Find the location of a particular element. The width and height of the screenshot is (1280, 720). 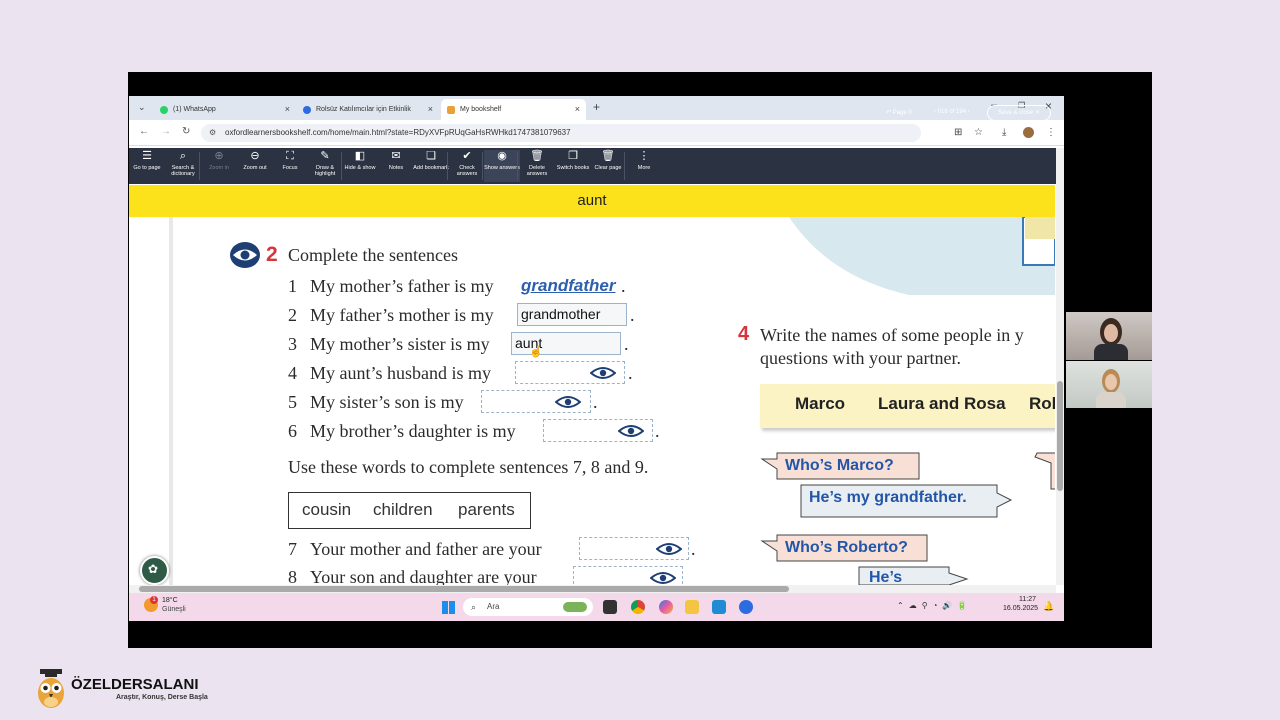

answer-banner: aunt is located at coordinates (592, 201).